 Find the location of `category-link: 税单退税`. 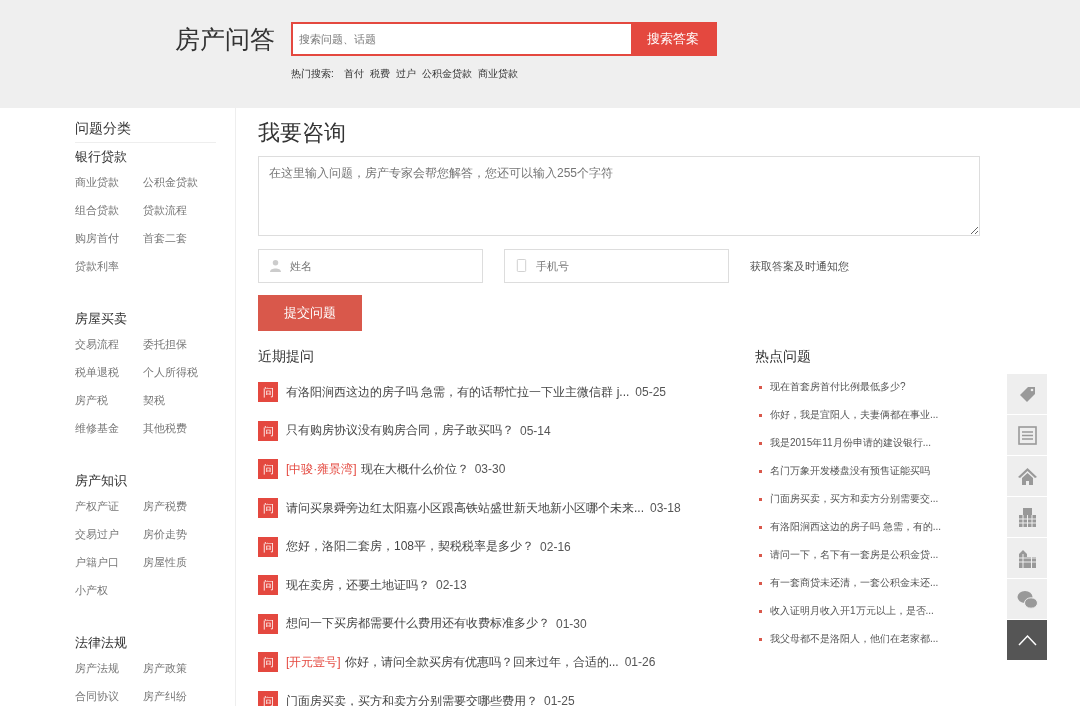

category-link: 税单退税 is located at coordinates (109, 372).